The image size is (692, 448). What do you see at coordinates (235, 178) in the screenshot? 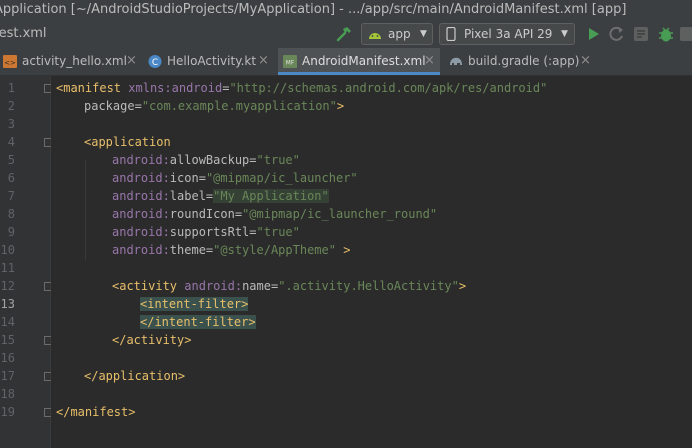
I see `code-line-6: android:icon="@mipmap/ic_launcher"` at bounding box center [235, 178].